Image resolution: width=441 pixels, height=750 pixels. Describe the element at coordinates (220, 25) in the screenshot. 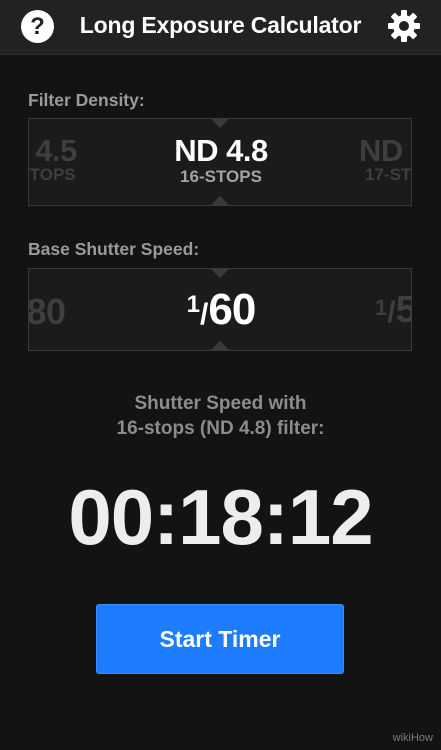

I see `app-title: Long Exposure Calculator` at that location.